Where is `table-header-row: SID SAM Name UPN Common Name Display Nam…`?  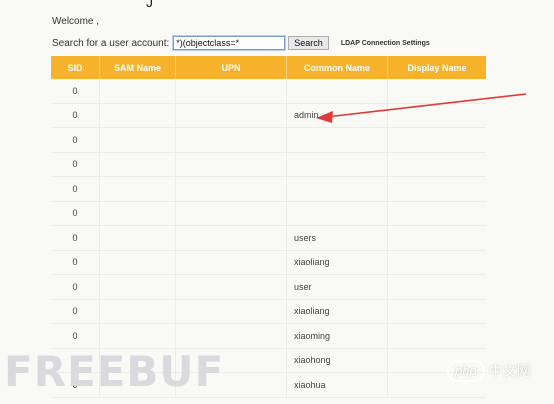 table-header-row: SID SAM Name UPN Common Name Display Nam… is located at coordinates (268, 67).